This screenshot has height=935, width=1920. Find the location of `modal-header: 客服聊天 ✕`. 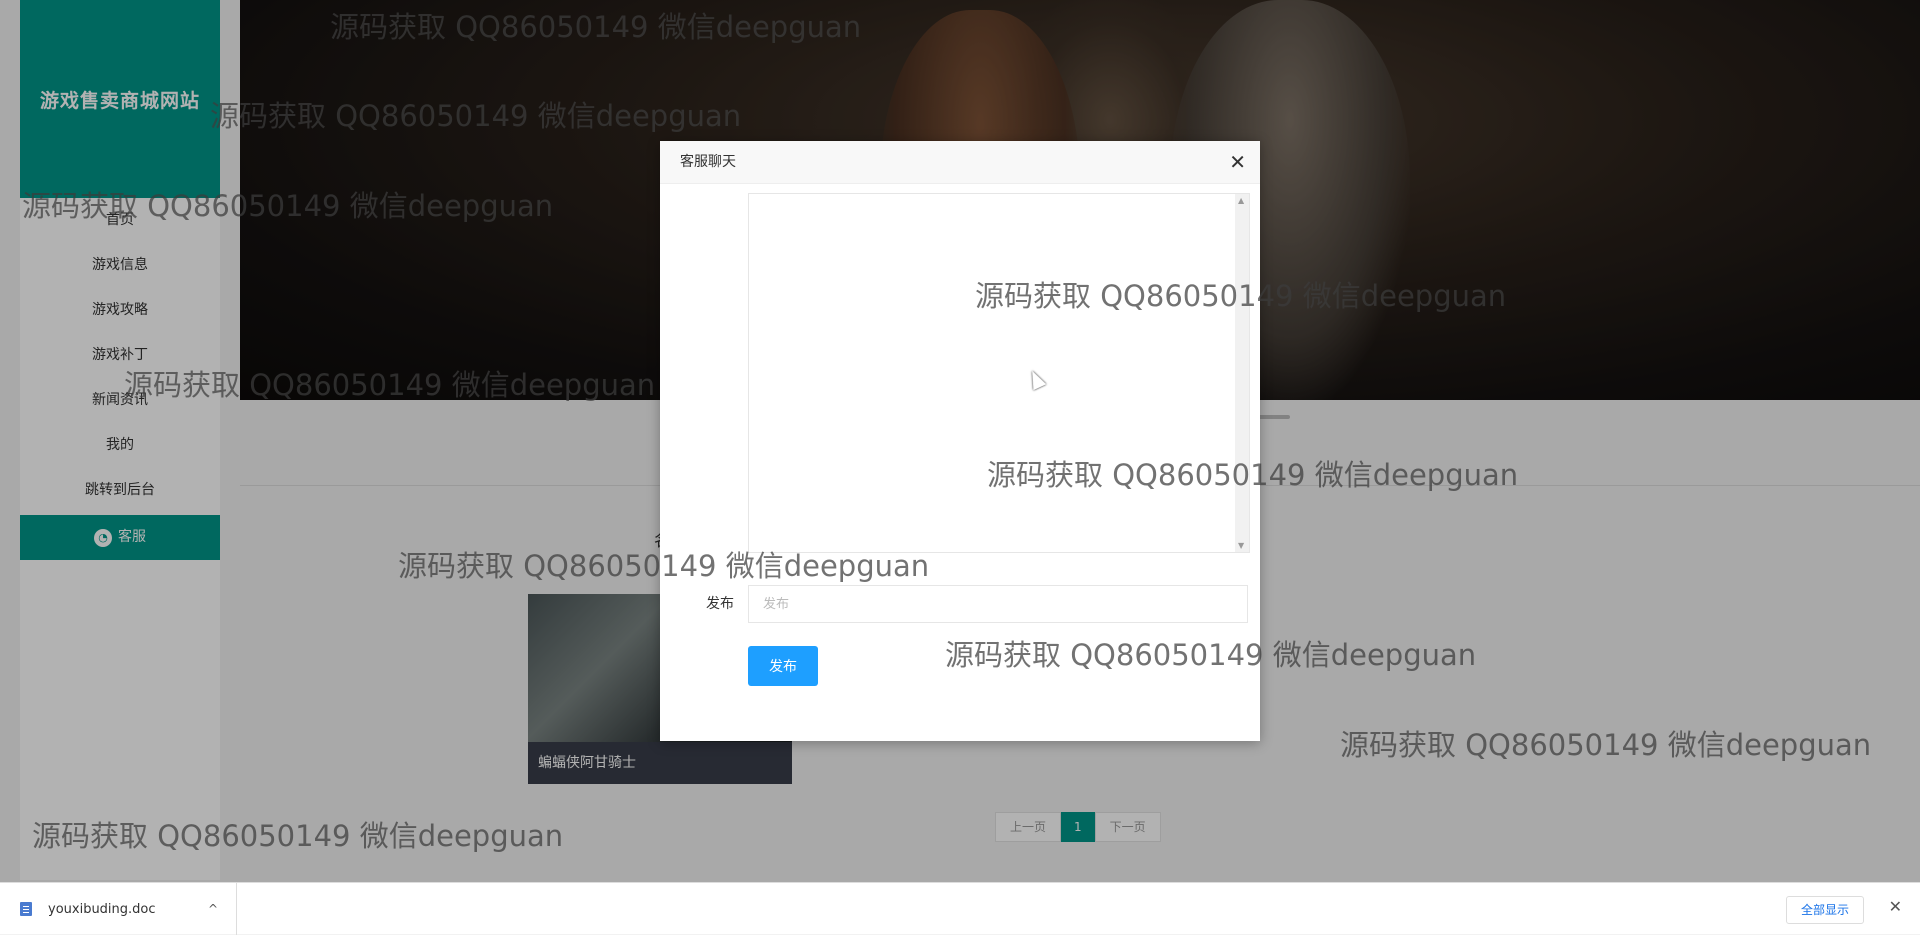

modal-header: 客服聊天 ✕ is located at coordinates (960, 162).